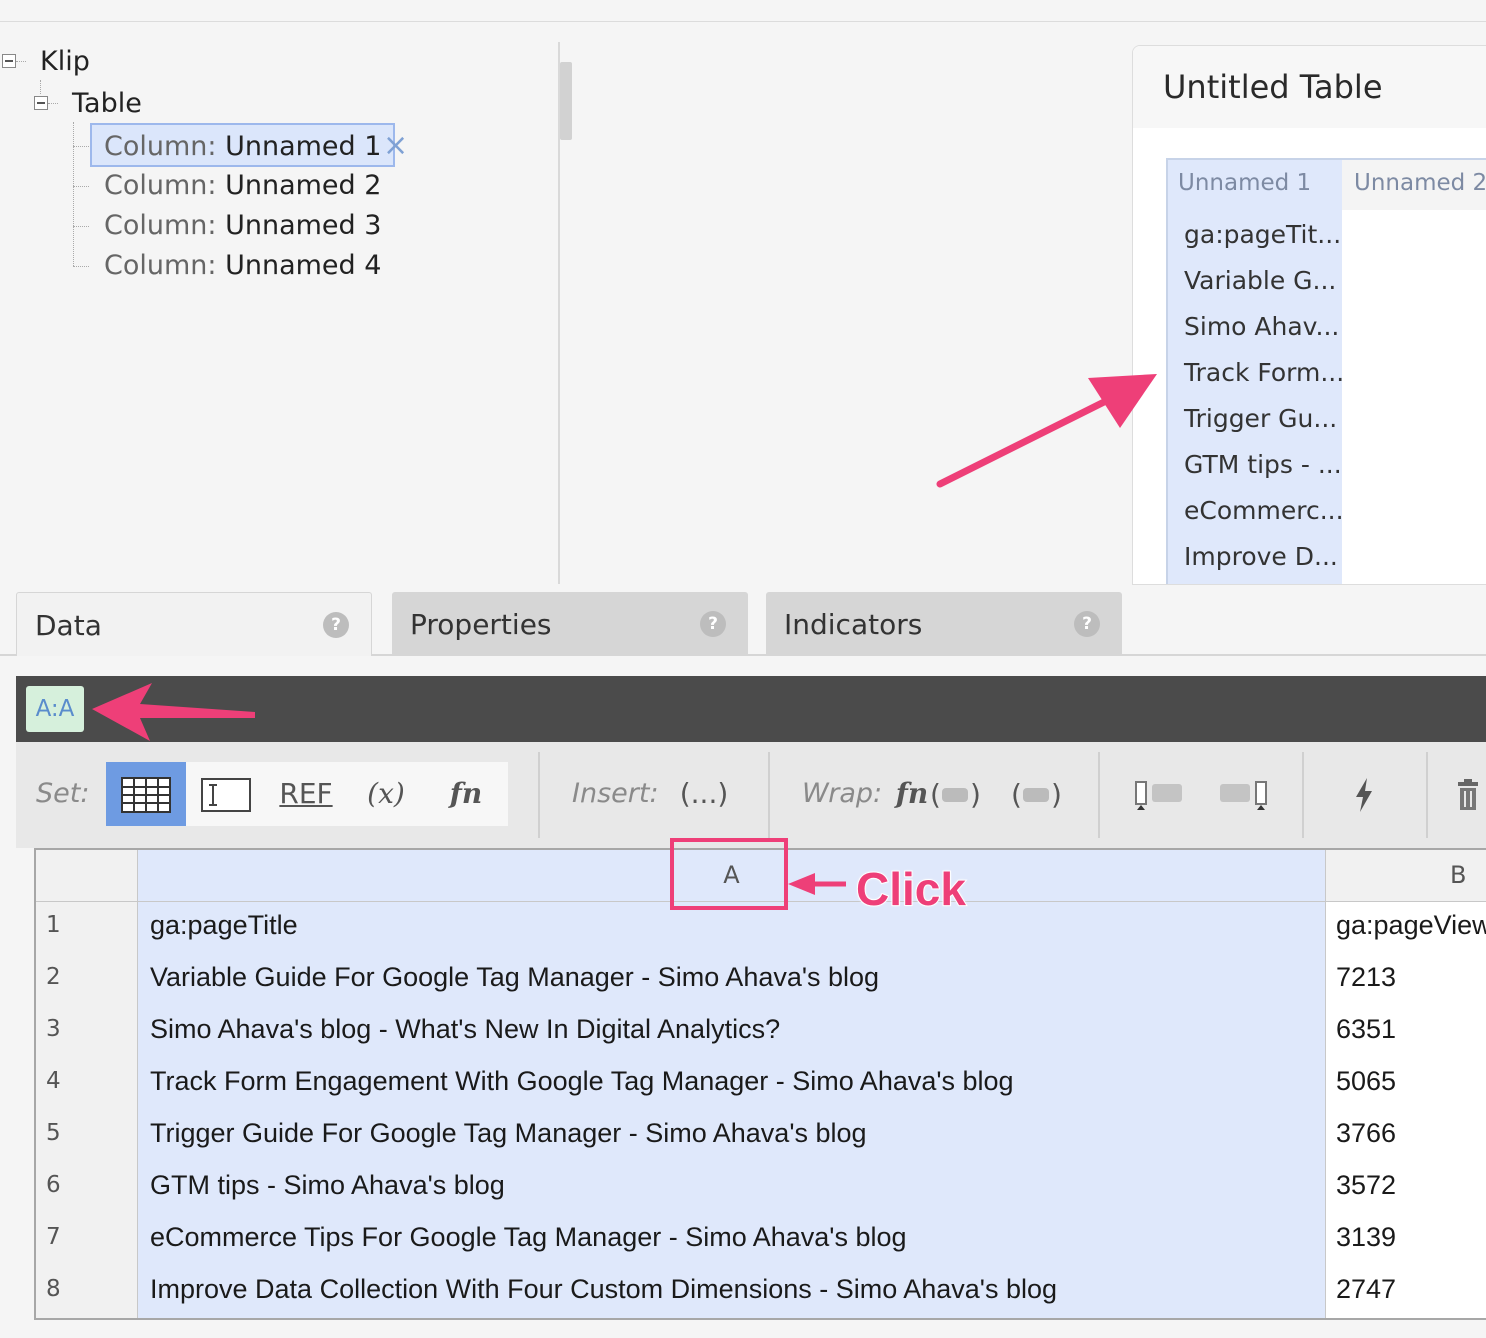  I want to click on tab-label: Properties, so click(481, 624).